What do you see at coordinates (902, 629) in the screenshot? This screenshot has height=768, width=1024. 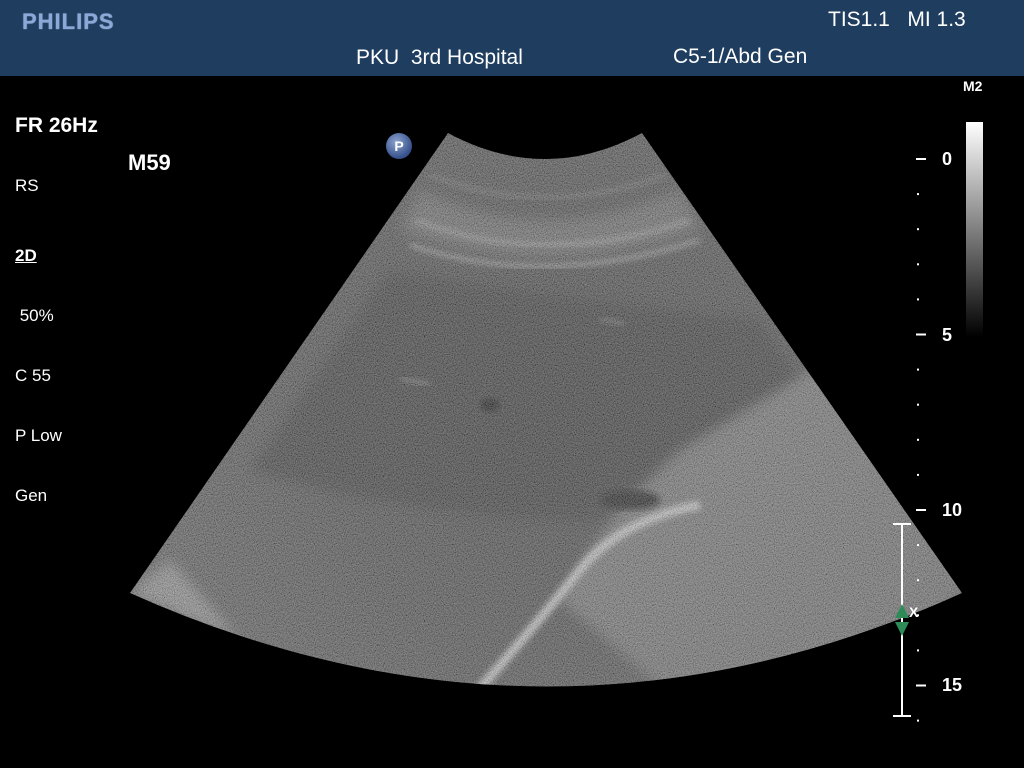 I see `focus-down-arrow-icon` at bounding box center [902, 629].